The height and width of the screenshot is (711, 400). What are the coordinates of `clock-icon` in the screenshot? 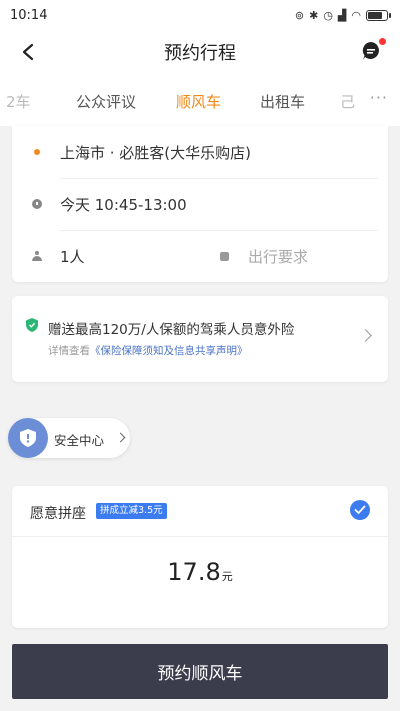 It's located at (37, 204).